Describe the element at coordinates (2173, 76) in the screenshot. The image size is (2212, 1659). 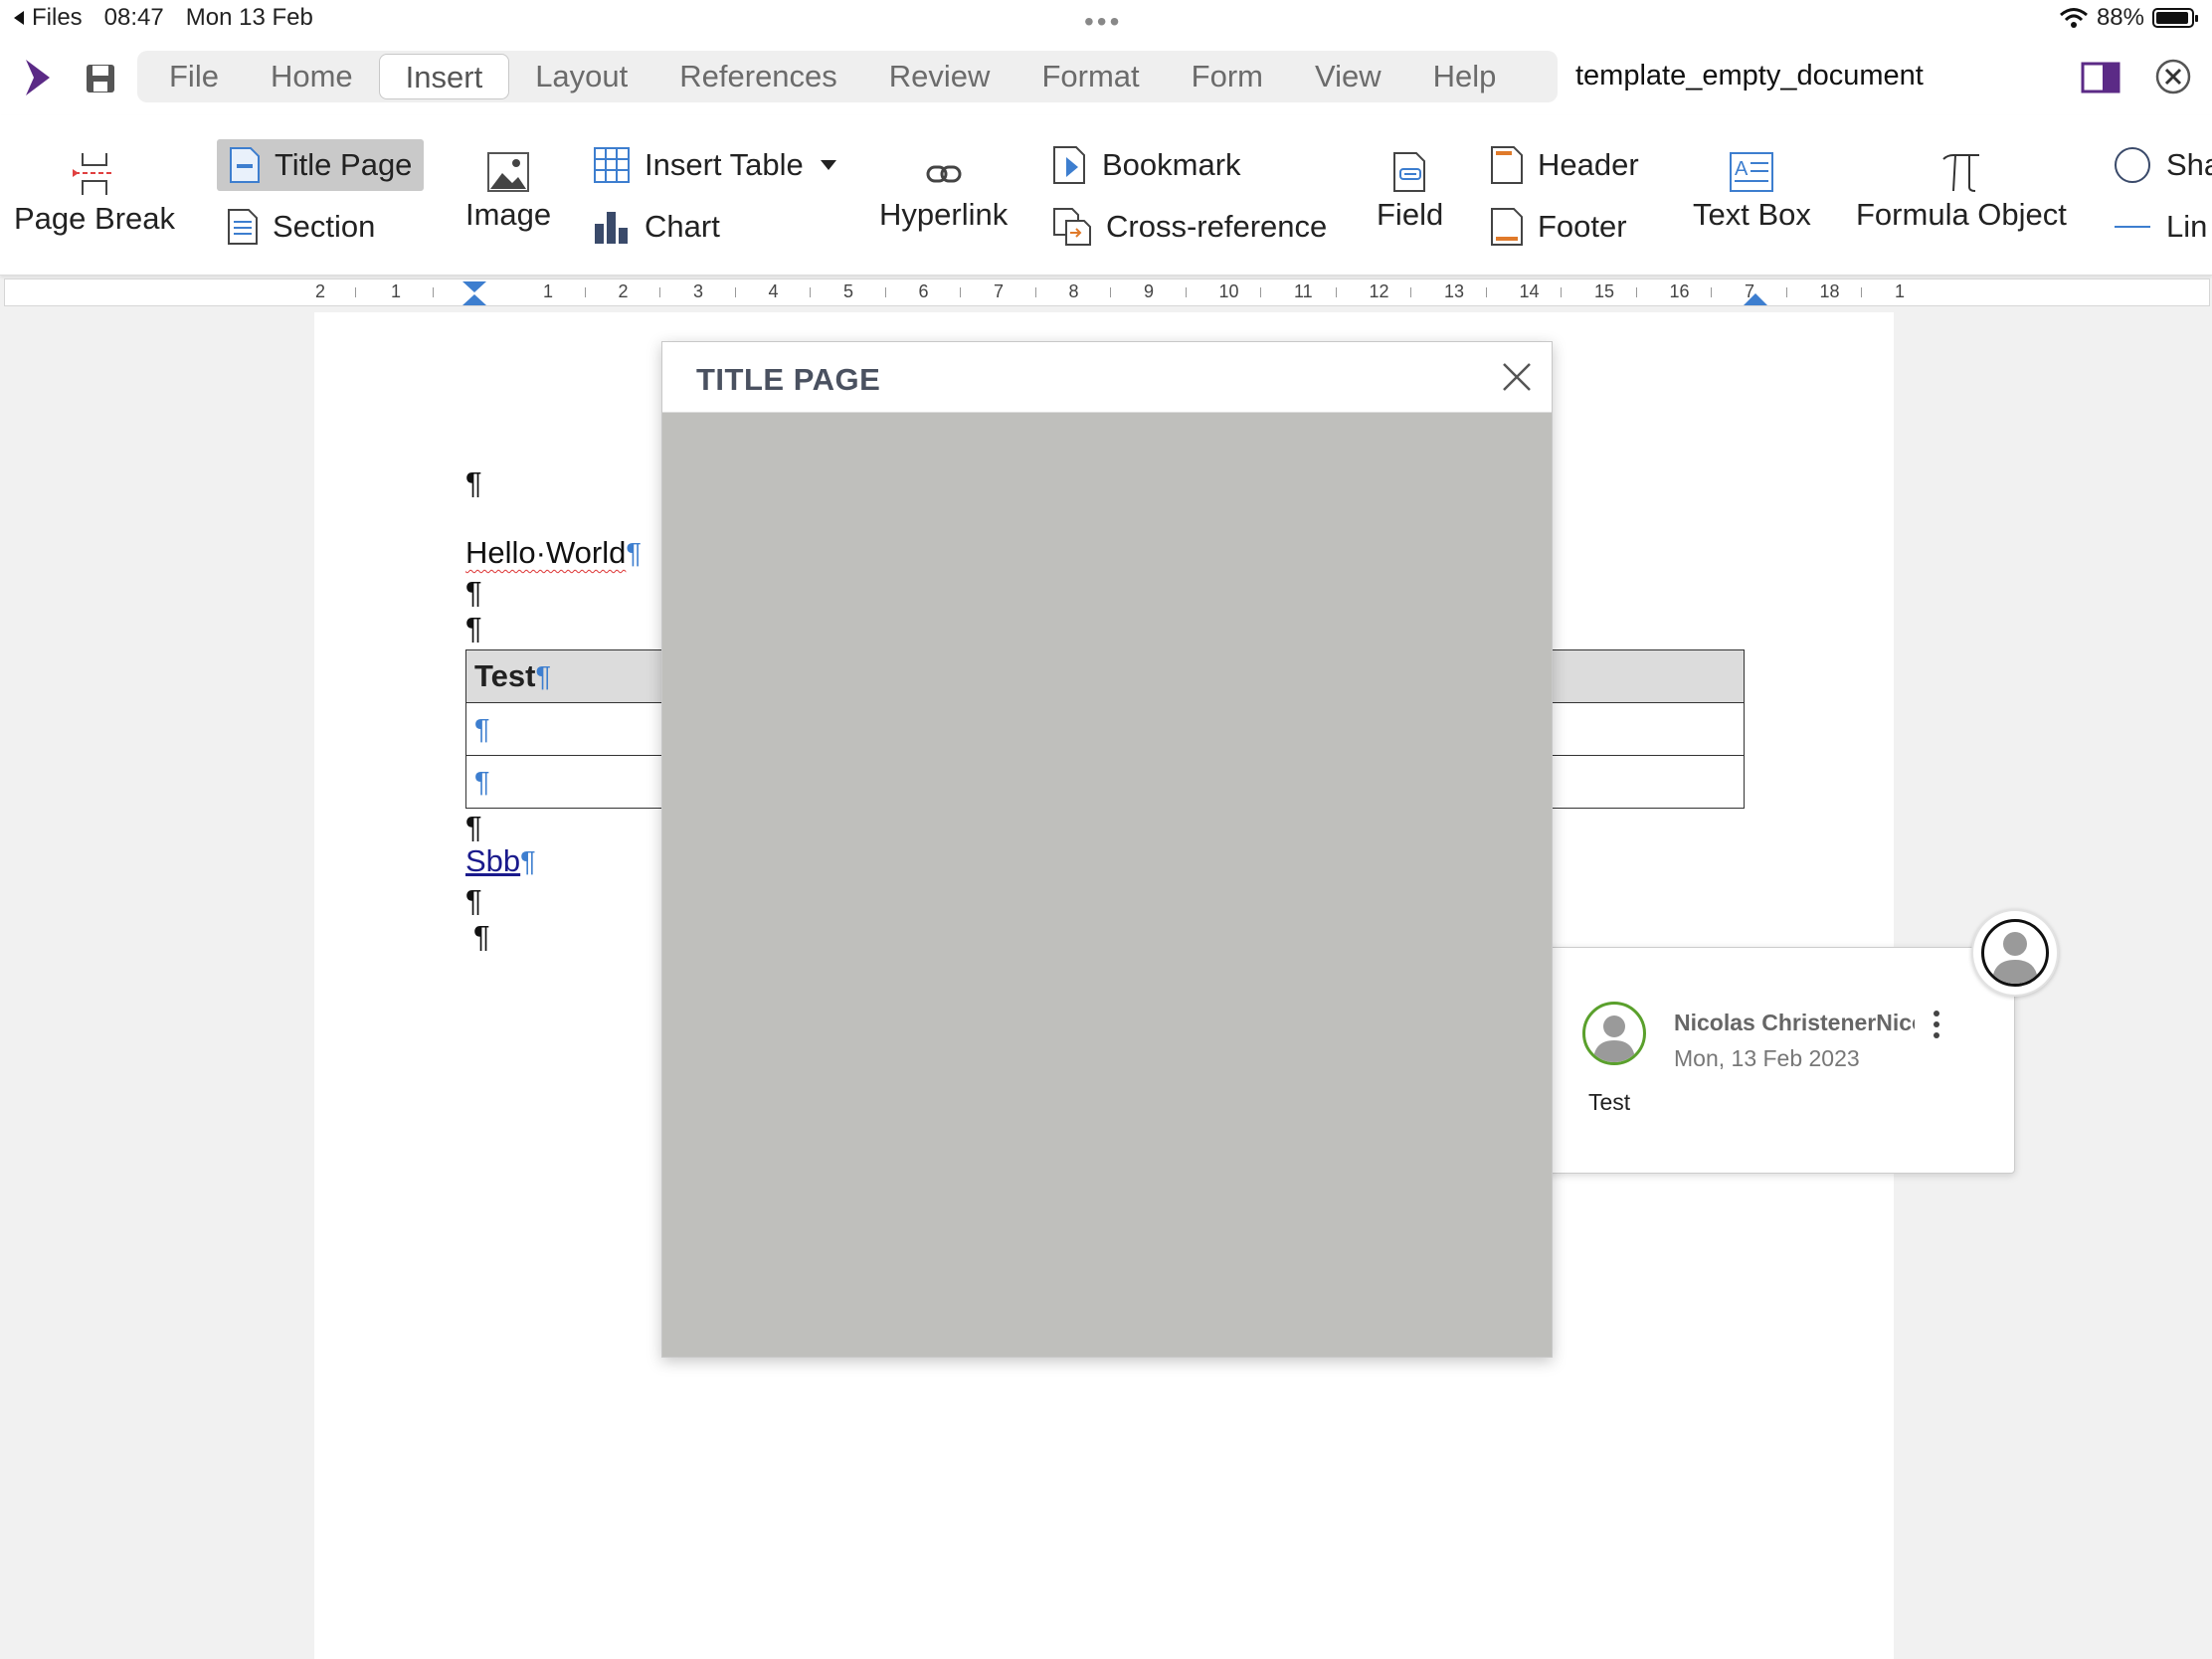
I see `close-document-icon` at that location.